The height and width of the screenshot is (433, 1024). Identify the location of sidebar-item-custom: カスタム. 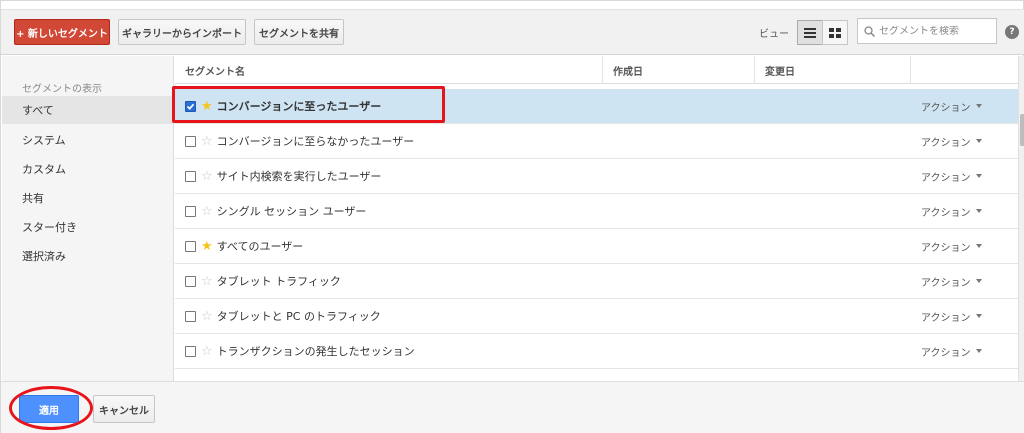
(87, 169).